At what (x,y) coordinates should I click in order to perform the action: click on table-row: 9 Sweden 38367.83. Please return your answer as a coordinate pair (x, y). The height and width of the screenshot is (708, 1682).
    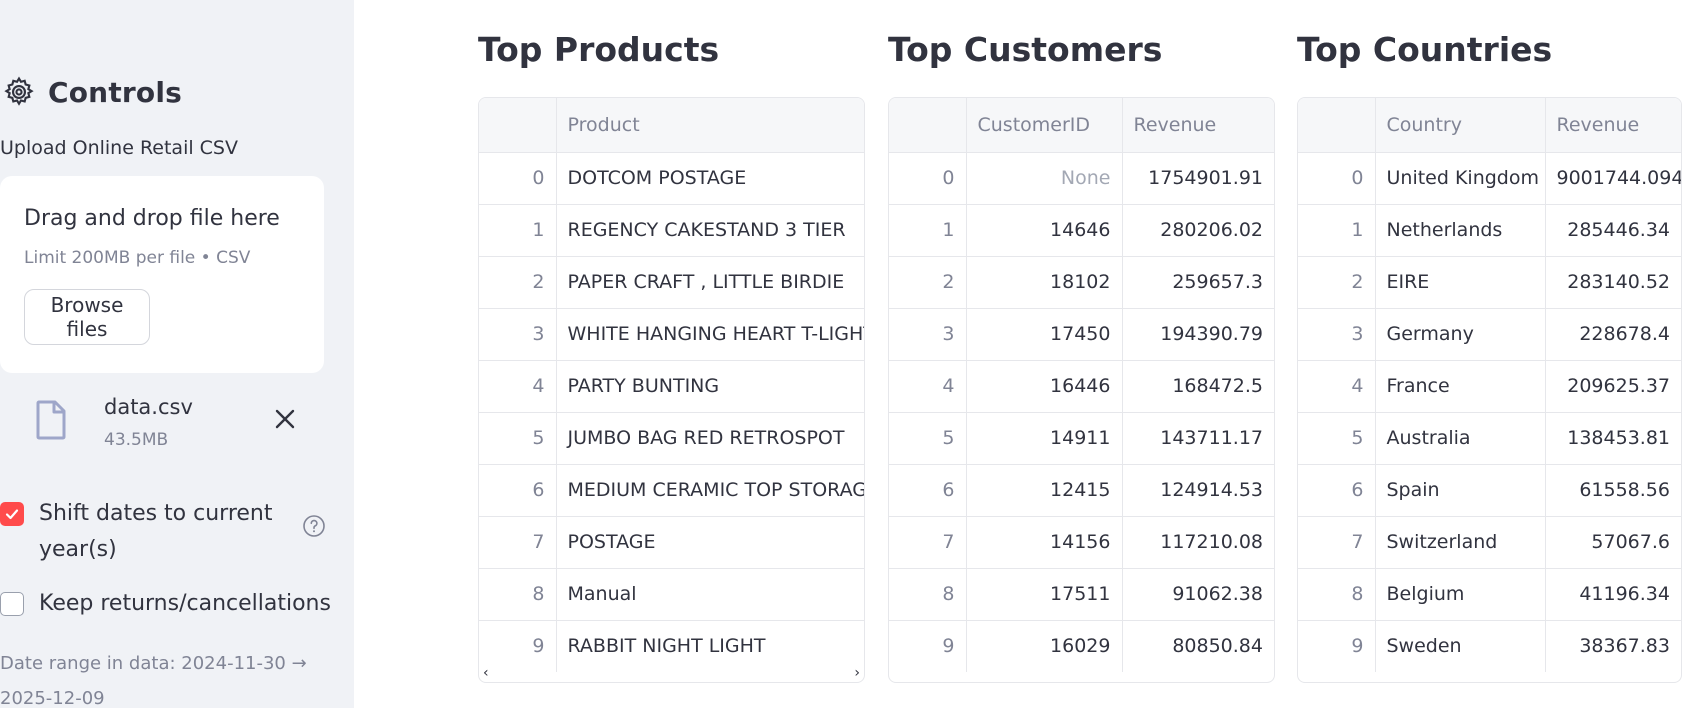
    Looking at the image, I should click on (1489, 646).